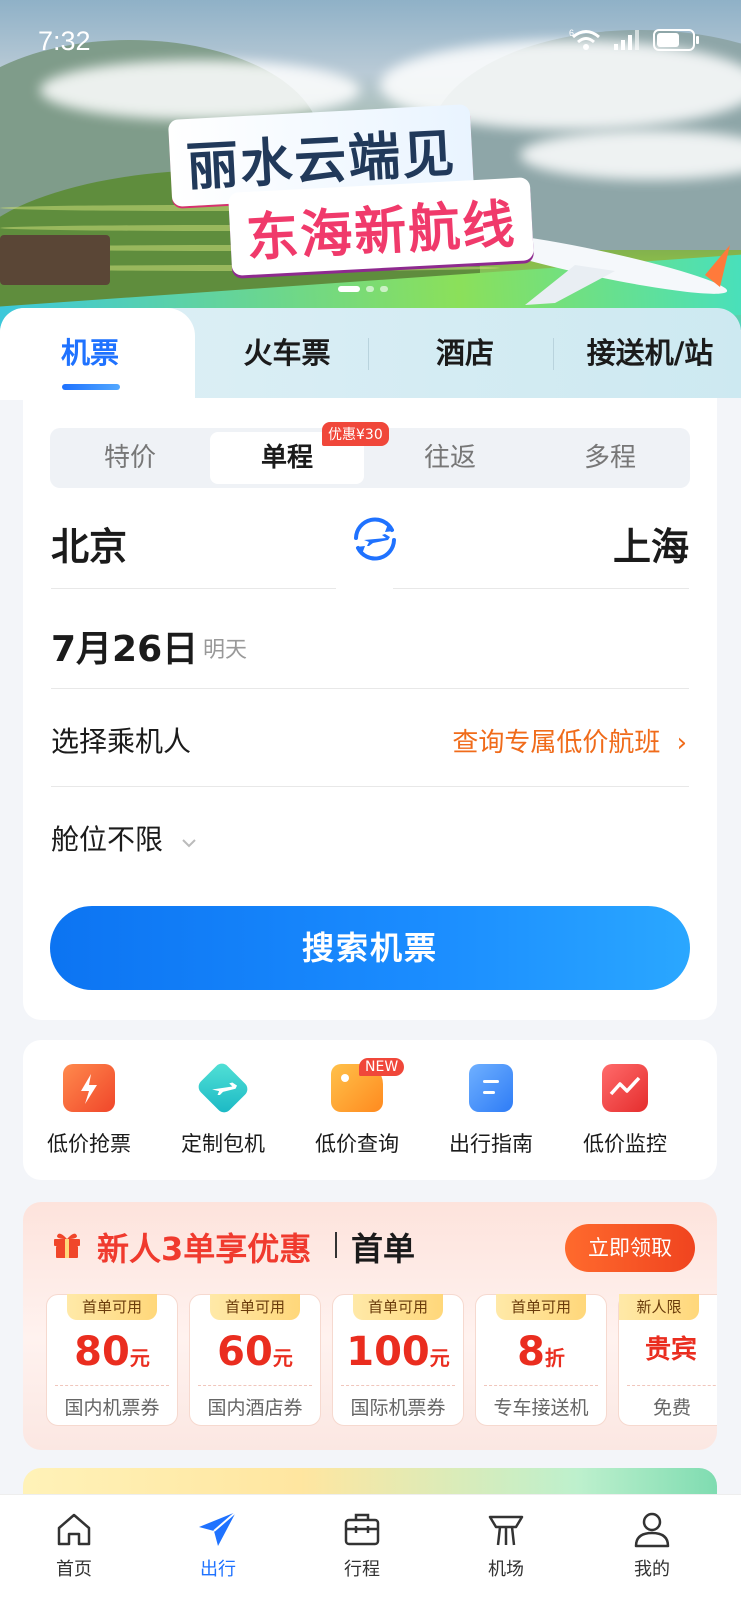 The width and height of the screenshot is (741, 1600). I want to click on tool-label: 出行指南, so click(491, 1144).